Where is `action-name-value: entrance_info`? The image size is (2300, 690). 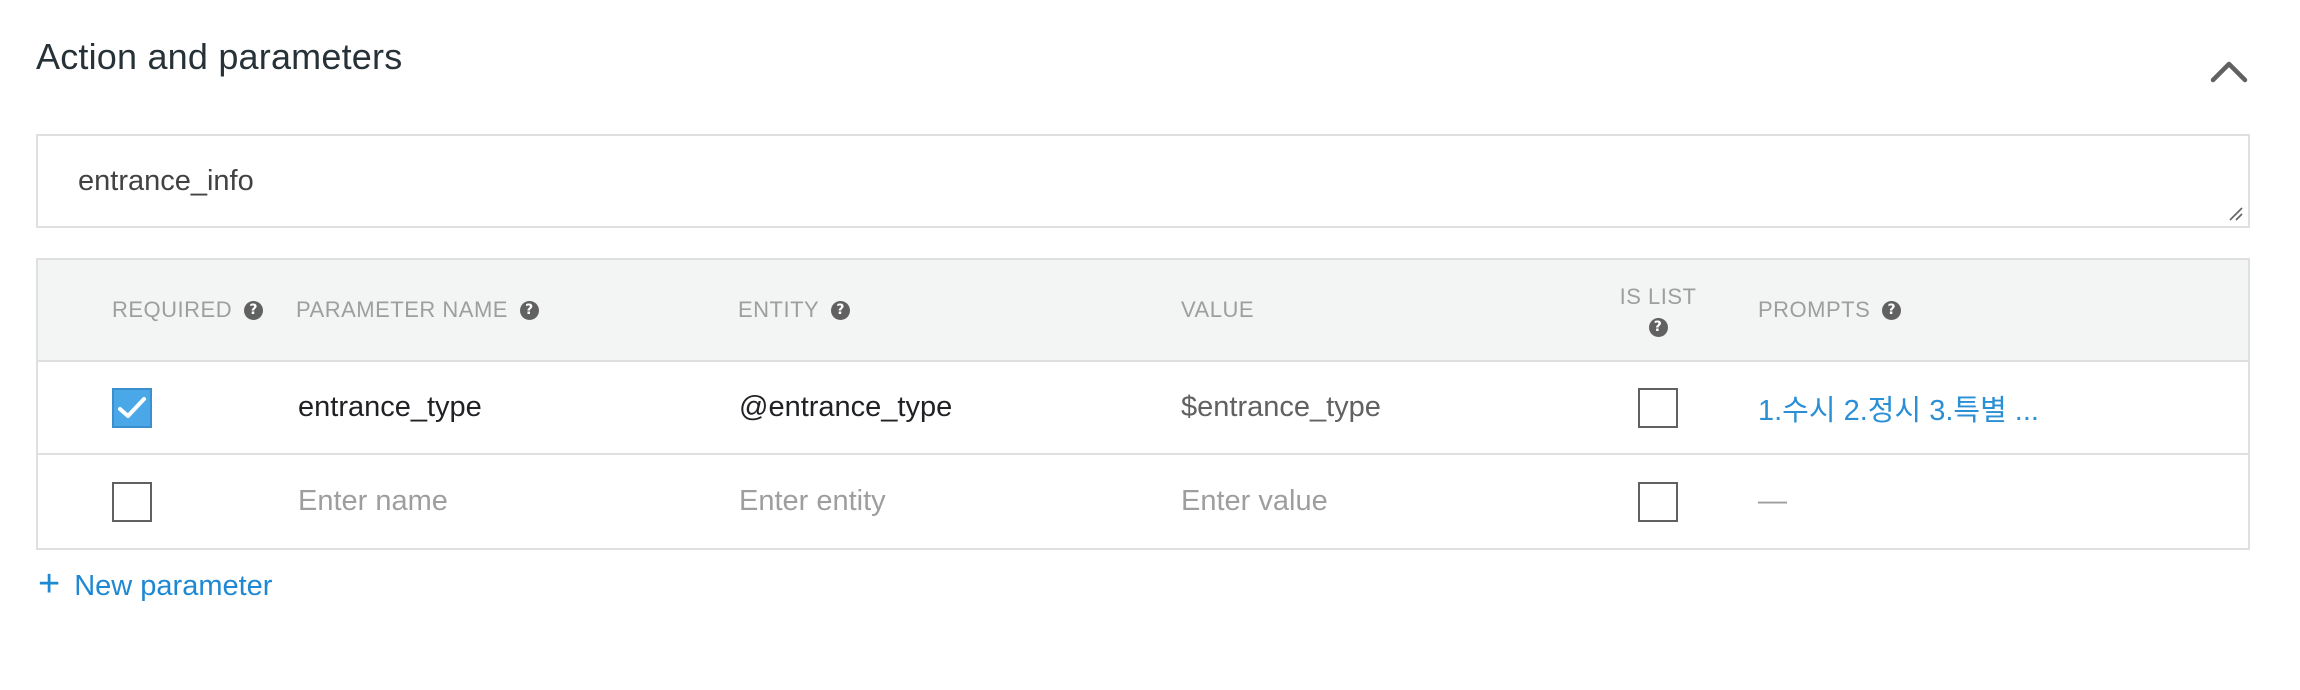 action-name-value: entrance_info is located at coordinates (166, 180).